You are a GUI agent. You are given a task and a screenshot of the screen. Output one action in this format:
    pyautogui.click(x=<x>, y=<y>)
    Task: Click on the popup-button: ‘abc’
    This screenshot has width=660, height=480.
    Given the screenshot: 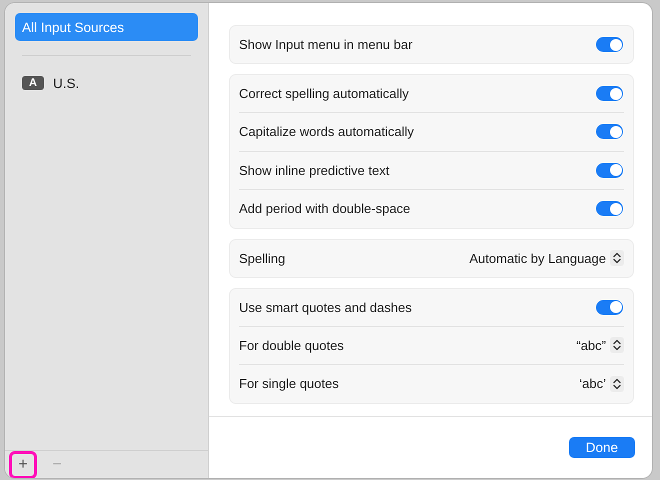 What is the action you would take?
    pyautogui.click(x=601, y=384)
    